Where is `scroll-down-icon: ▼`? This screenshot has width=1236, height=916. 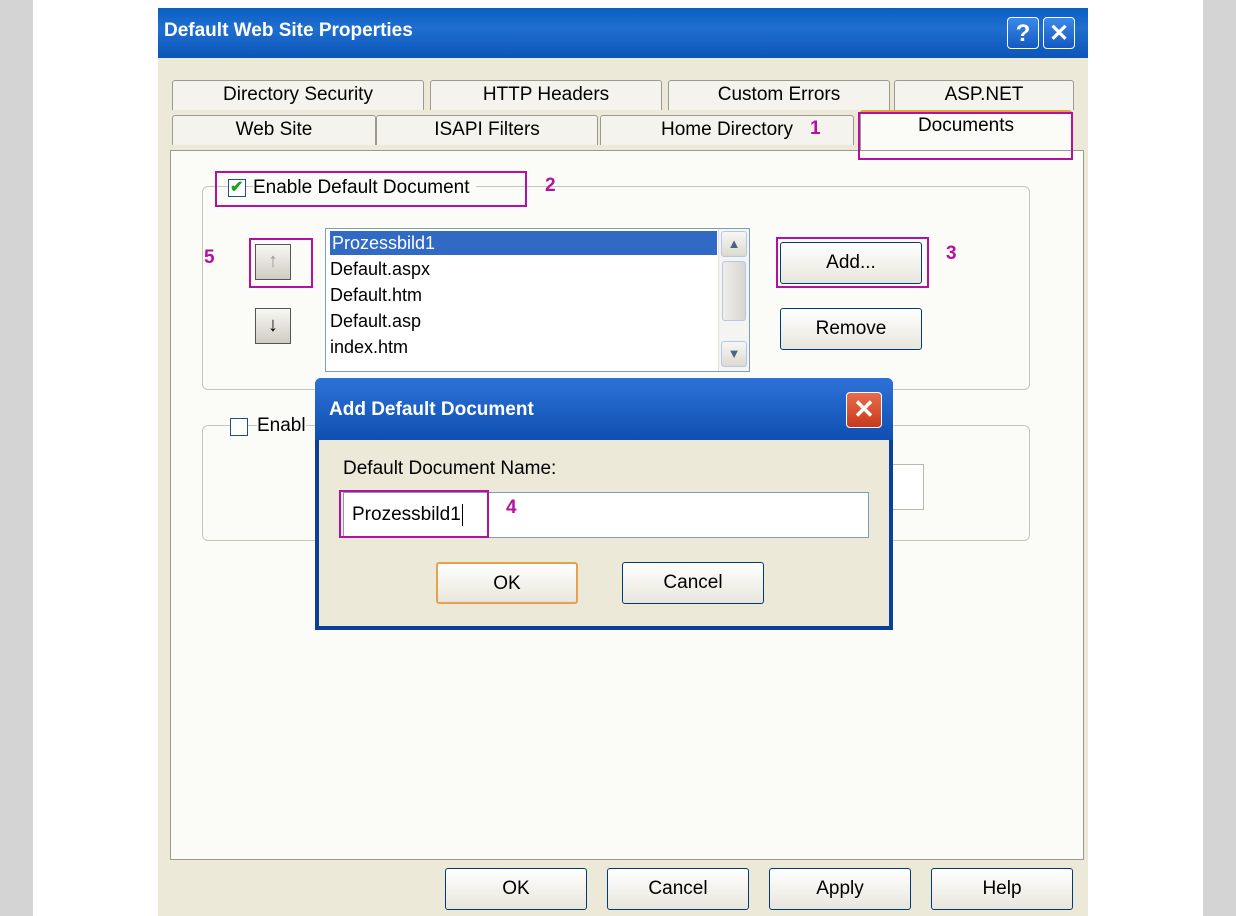
scroll-down-icon: ▼ is located at coordinates (734, 354).